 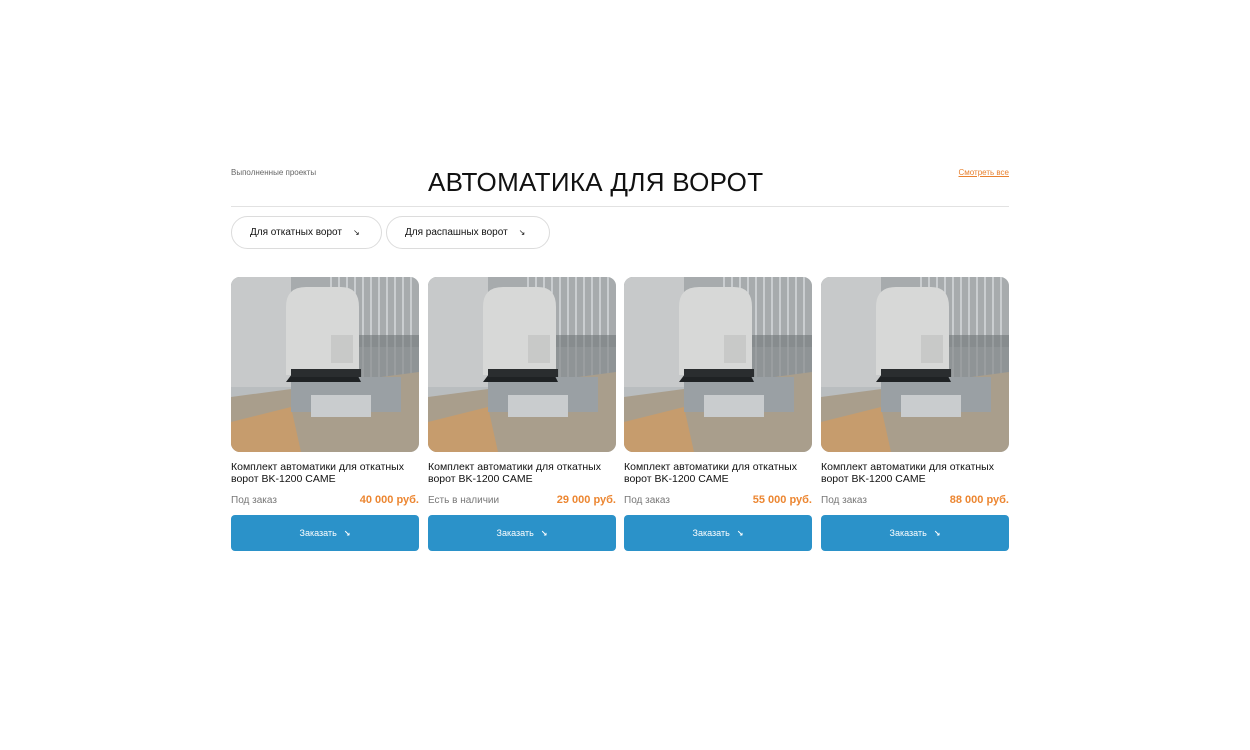 I want to click on see-all-link: Смотреть все, so click(x=983, y=172).